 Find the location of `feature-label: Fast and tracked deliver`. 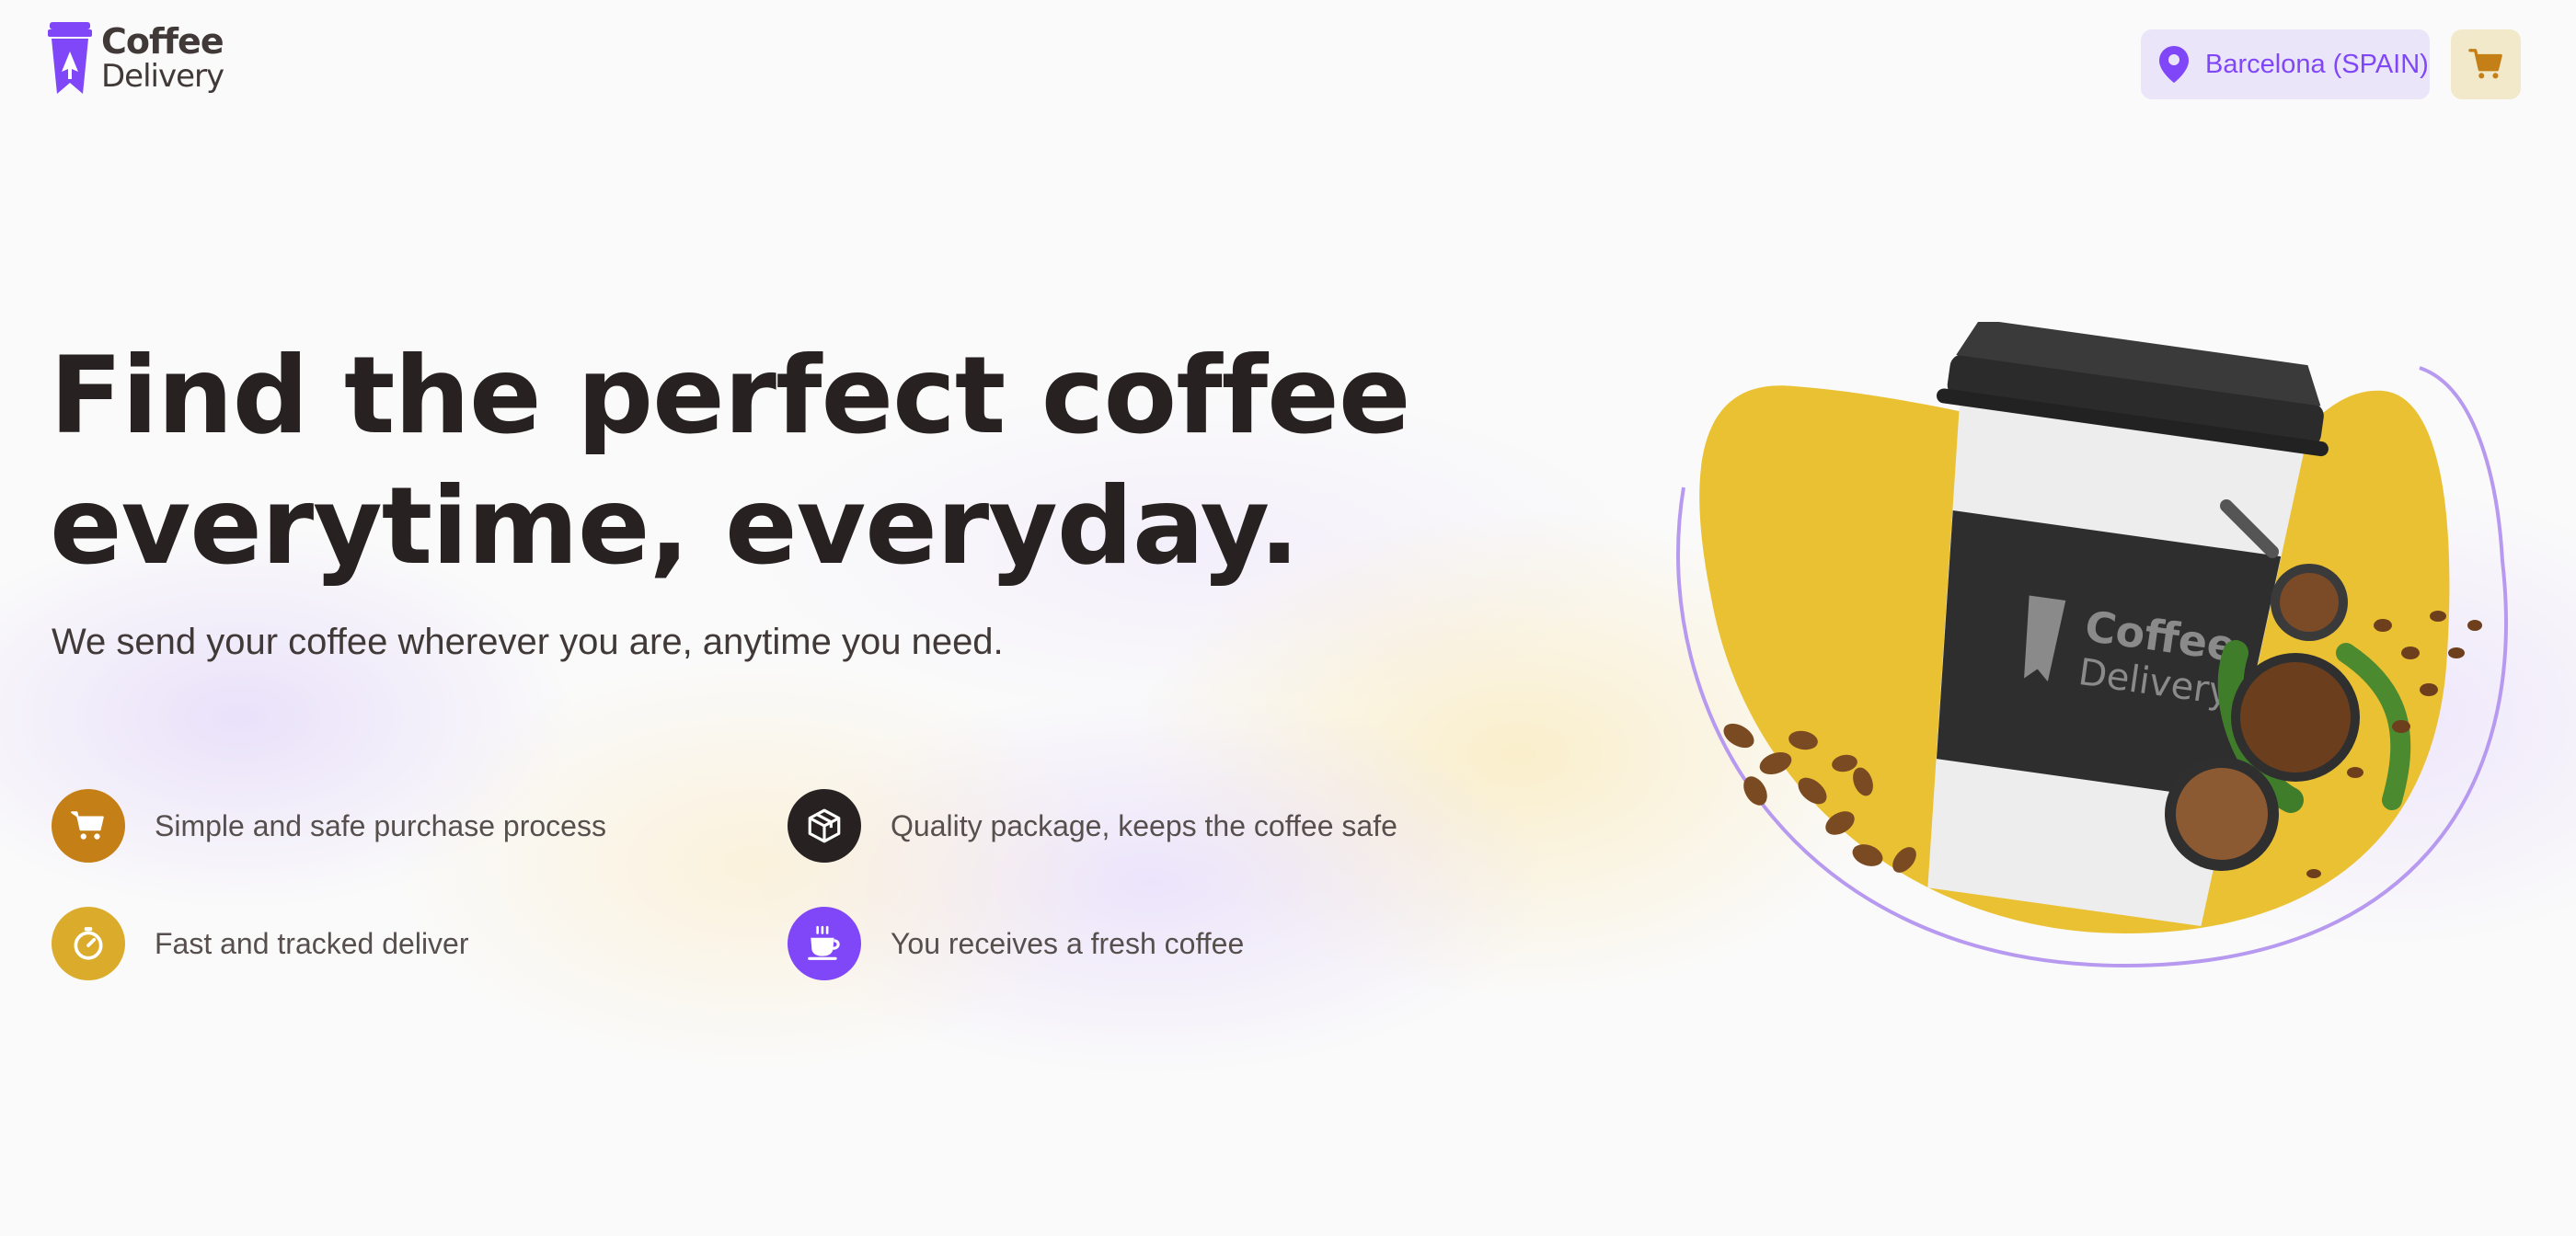

feature-label: Fast and tracked deliver is located at coordinates (312, 943).